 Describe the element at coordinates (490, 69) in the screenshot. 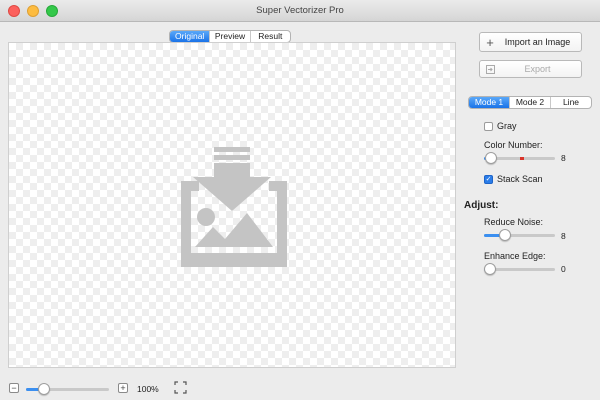

I see `export-icon` at that location.